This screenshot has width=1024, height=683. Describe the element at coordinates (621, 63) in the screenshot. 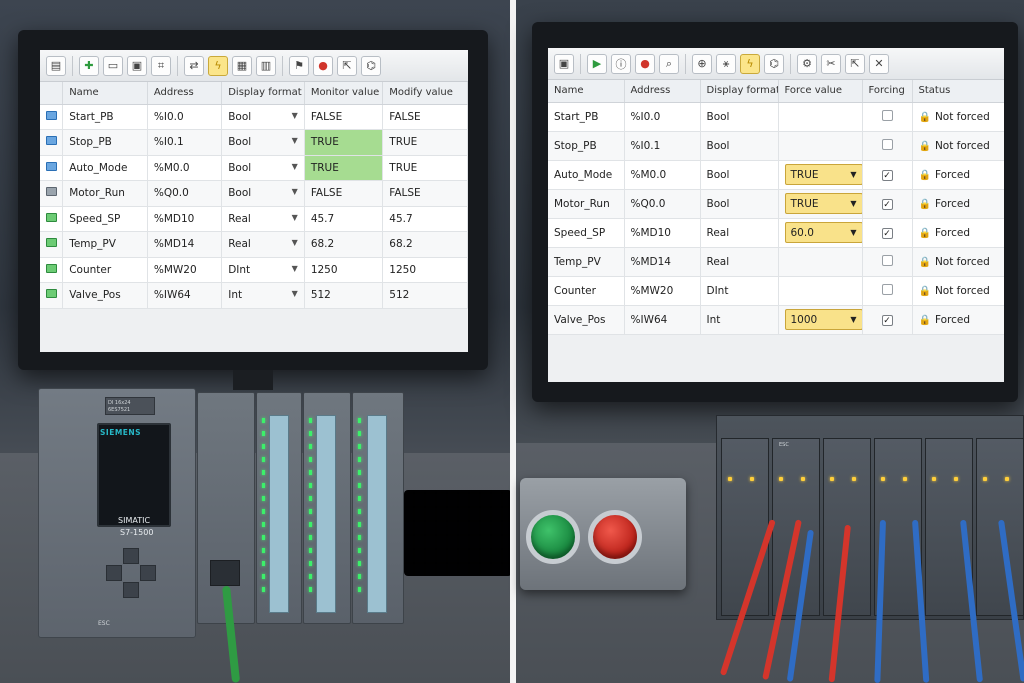

I see `info-button: ⓘ` at that location.